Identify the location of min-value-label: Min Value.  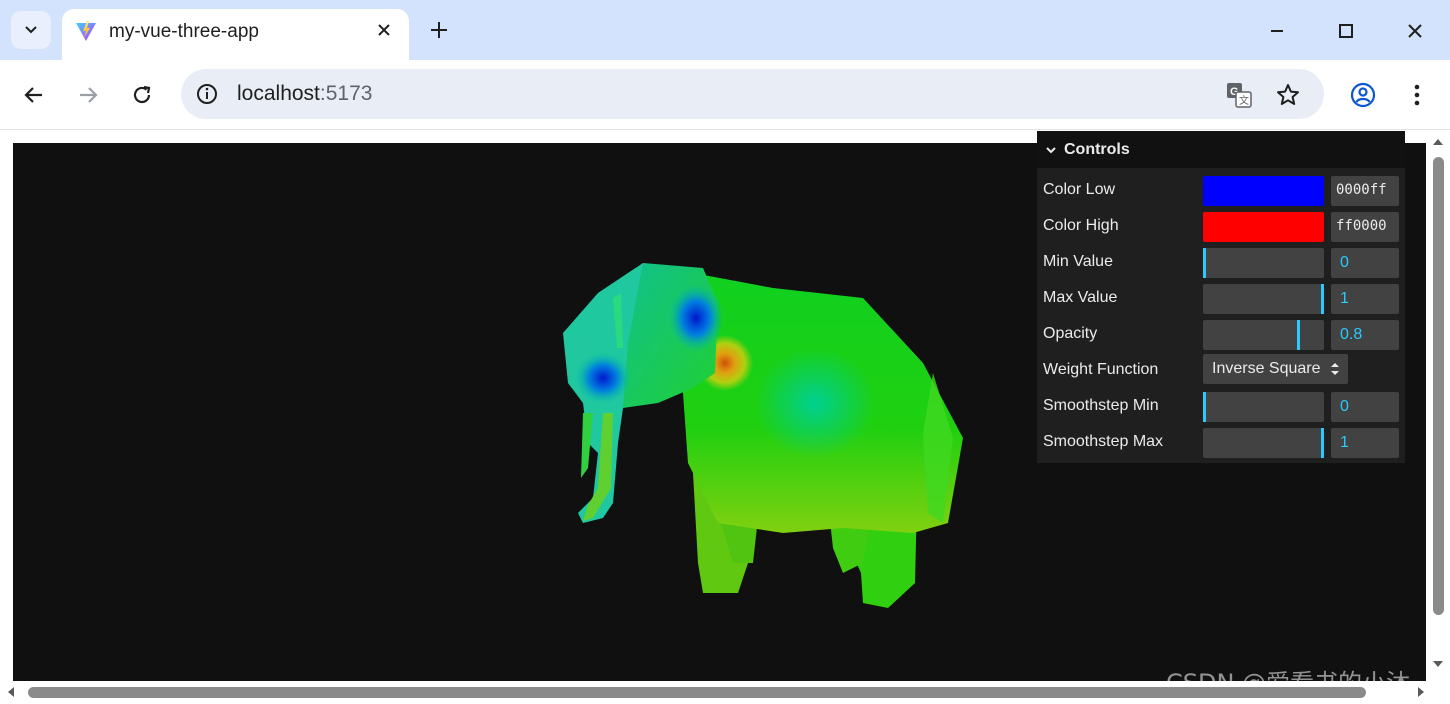
(1078, 261).